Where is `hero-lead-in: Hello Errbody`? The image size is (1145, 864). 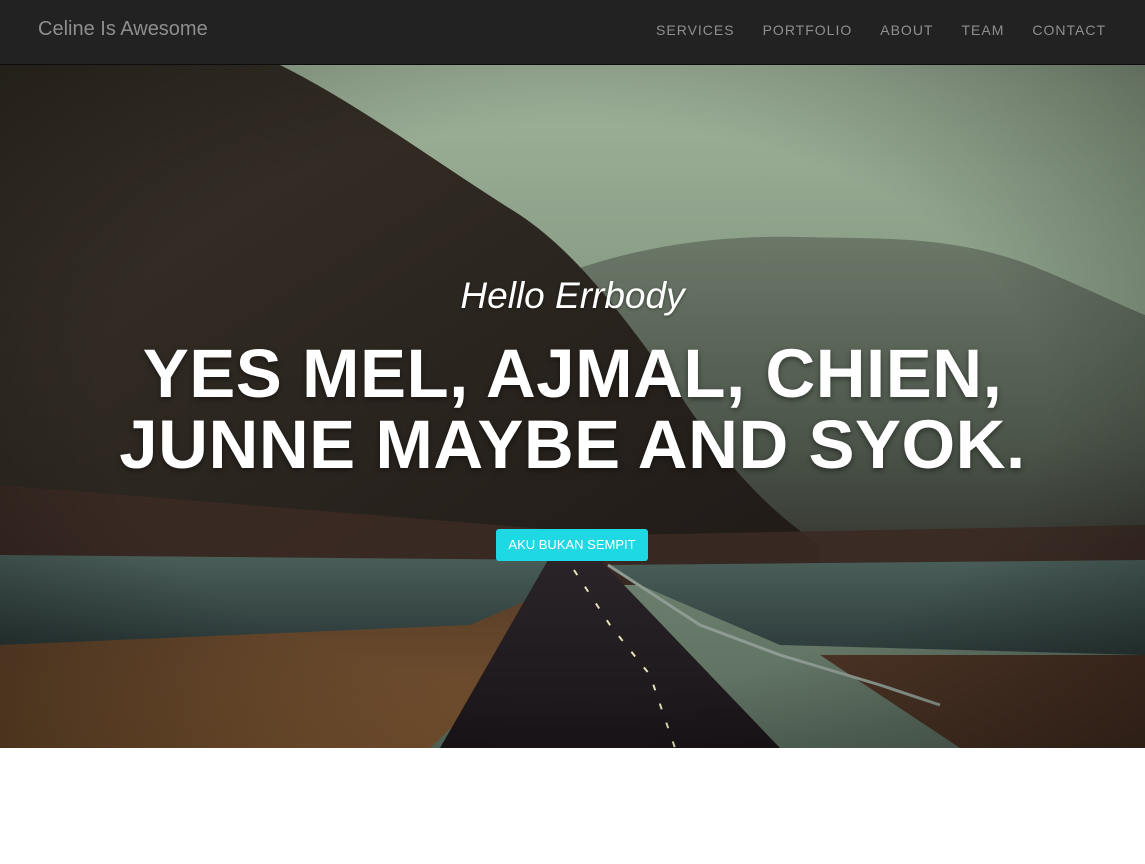 hero-lead-in: Hello Errbody is located at coordinates (572, 295).